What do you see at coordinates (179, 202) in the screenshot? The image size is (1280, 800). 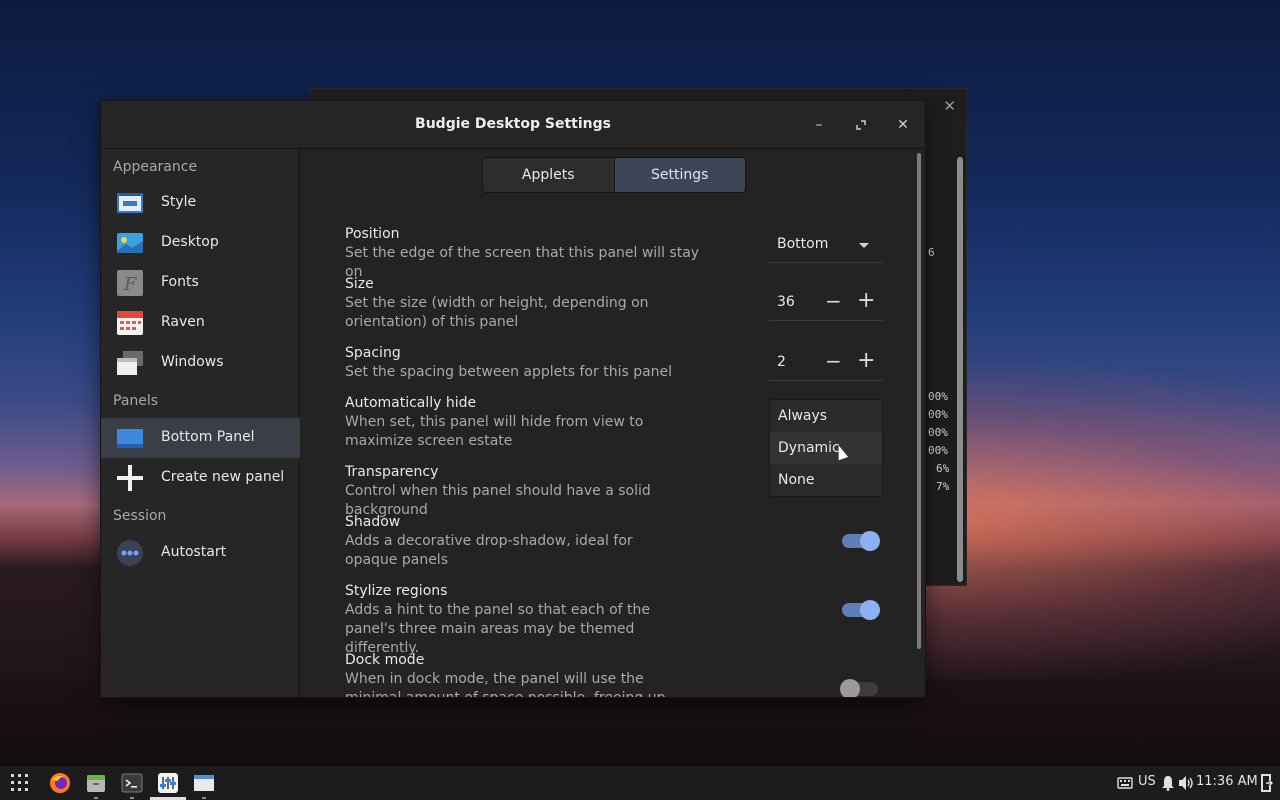 I see `sidebar-item-label: Style` at bounding box center [179, 202].